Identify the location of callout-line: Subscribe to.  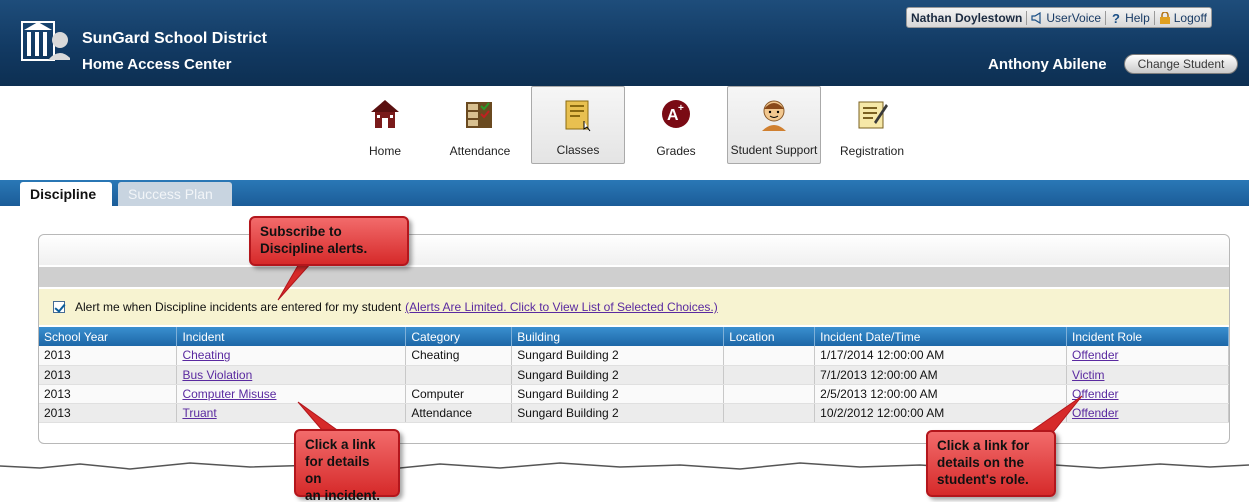
(301, 231).